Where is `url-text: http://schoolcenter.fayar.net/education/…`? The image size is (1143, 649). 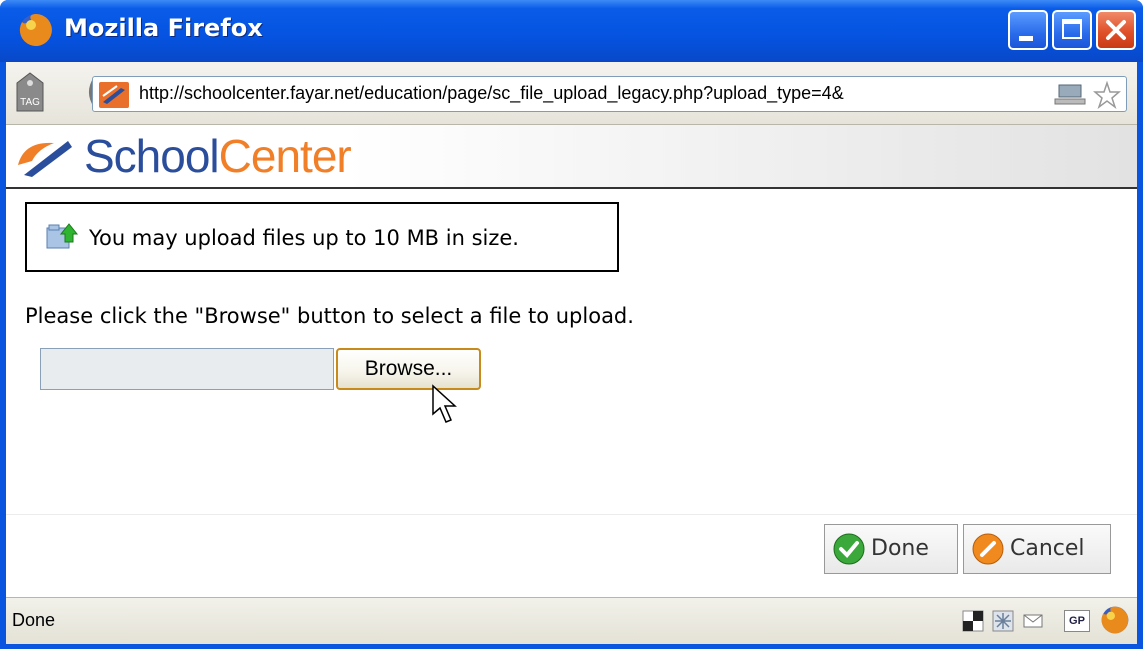 url-text: http://schoolcenter.fayar.net/education/… is located at coordinates (491, 93).